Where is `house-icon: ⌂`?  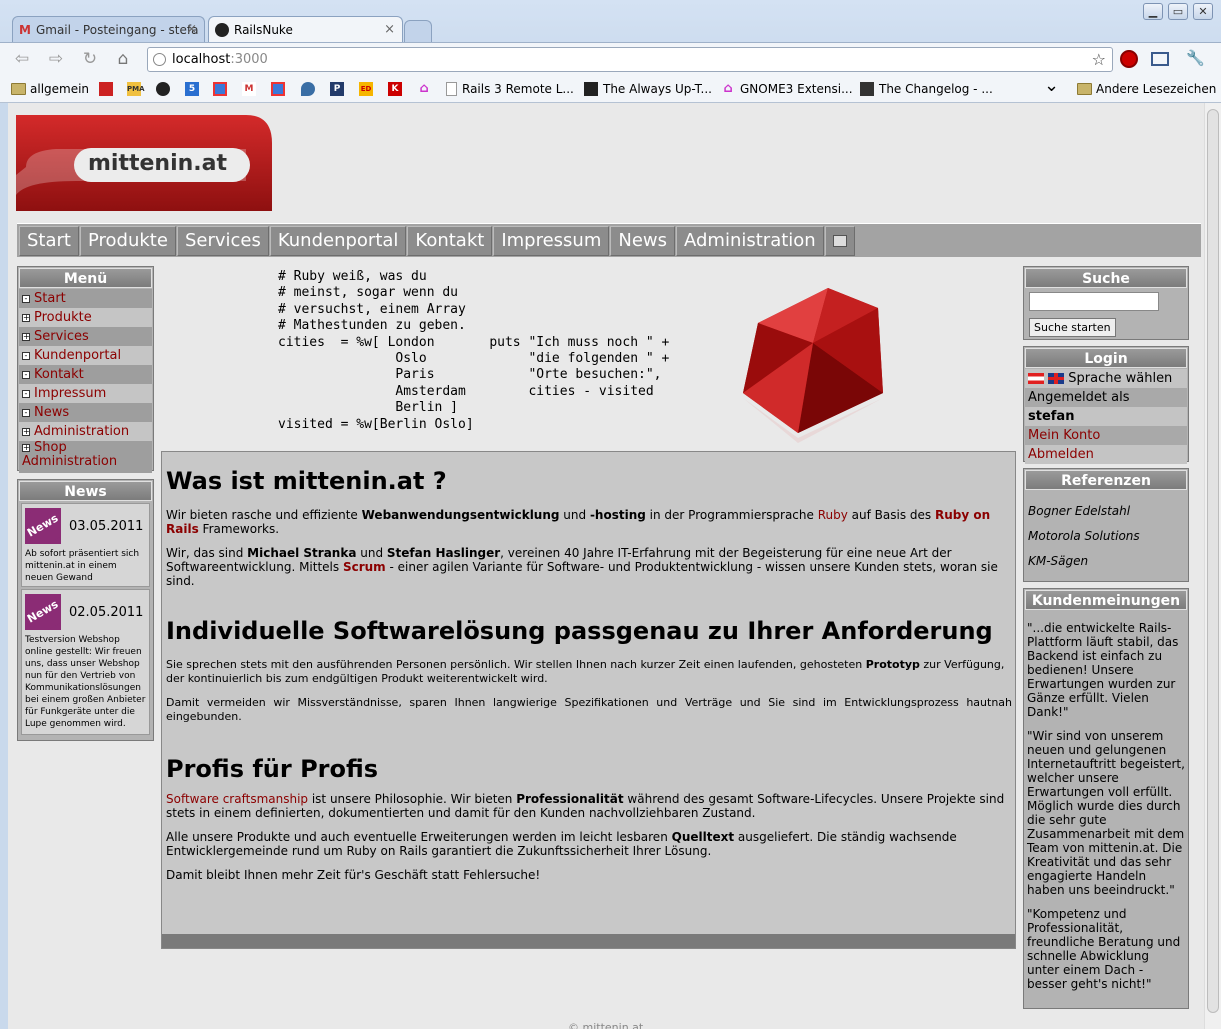 house-icon: ⌂ is located at coordinates (424, 88).